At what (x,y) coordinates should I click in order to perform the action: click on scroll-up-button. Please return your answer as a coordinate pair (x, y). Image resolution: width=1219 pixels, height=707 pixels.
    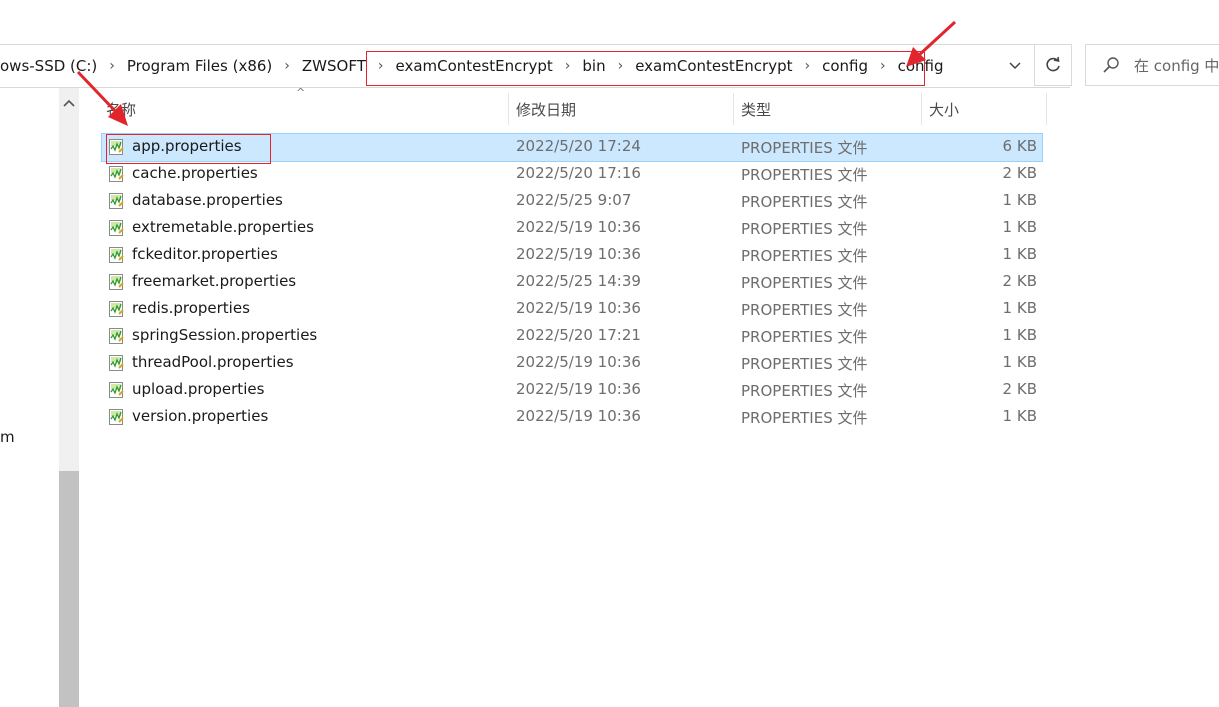
    Looking at the image, I should click on (69, 103).